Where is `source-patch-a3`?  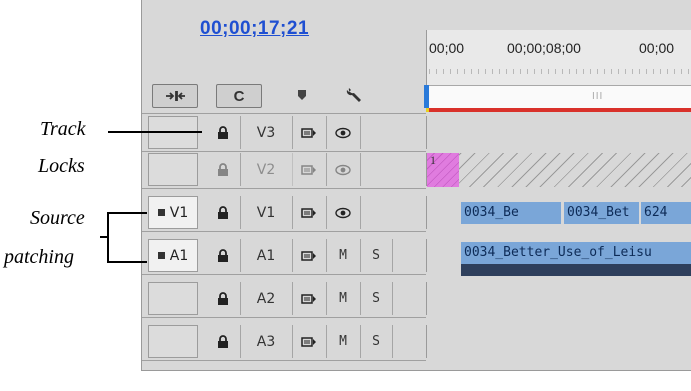 source-patch-a3 is located at coordinates (173, 341).